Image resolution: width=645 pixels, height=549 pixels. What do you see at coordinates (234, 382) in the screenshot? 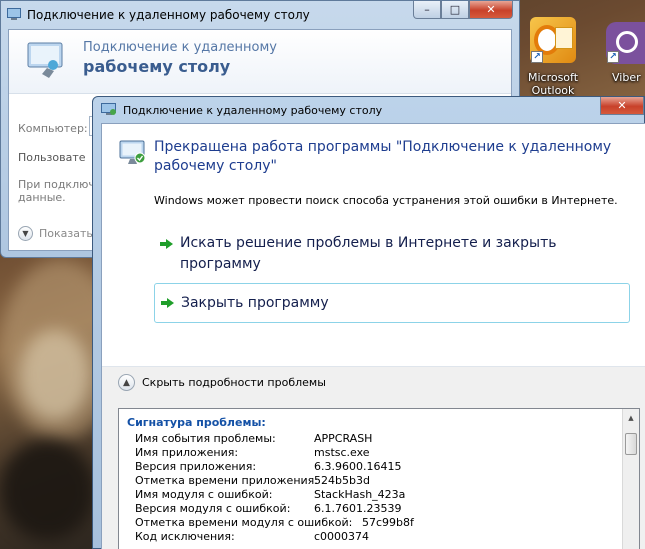
I see `hide-details-label: Скрыть подробности проблемы` at bounding box center [234, 382].